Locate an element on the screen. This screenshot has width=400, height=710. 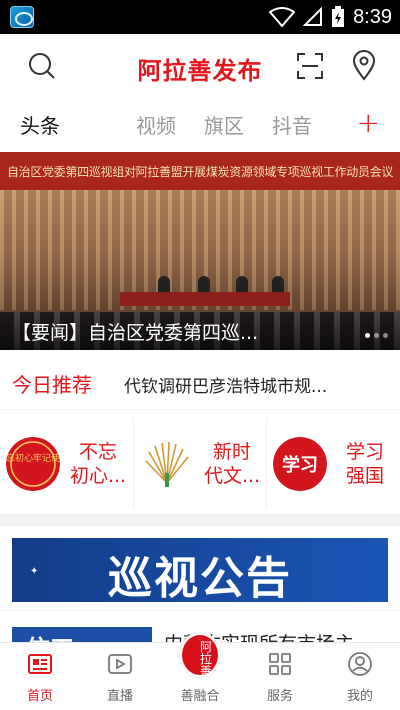
add-channel-icon: + is located at coordinates (368, 122).